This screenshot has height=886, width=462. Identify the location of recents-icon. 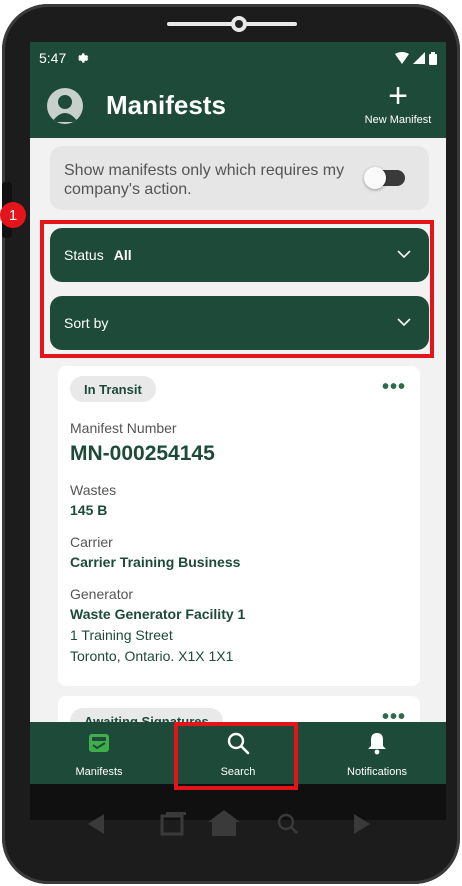
(173, 824).